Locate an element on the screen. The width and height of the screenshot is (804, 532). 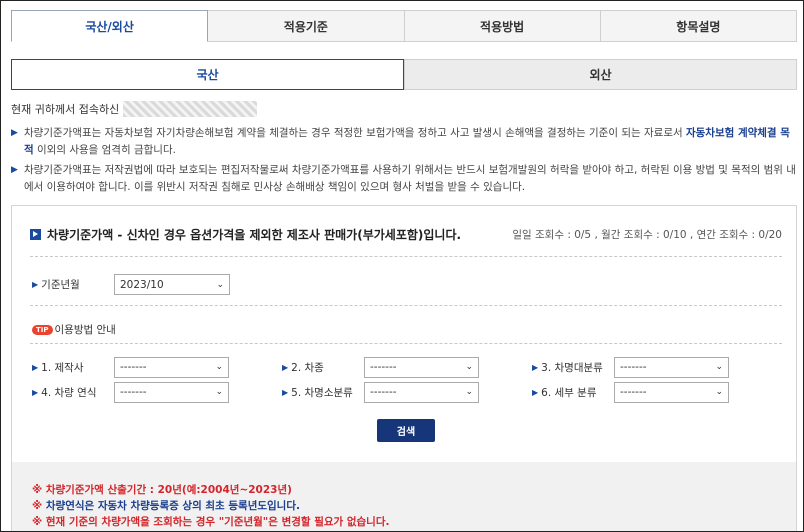
note-vehicle-year: ※ 차량연식은 자동차 차량등록증 상의 최초 등록년도입니다. is located at coordinates (166, 506).